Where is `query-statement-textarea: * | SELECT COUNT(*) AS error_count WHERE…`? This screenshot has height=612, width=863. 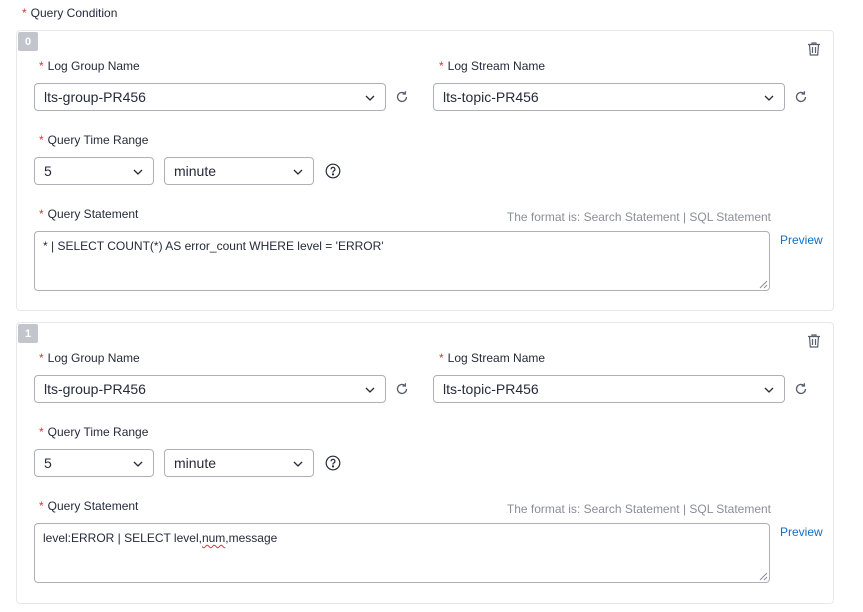 query-statement-textarea: * | SELECT COUNT(*) AS error_count WHERE… is located at coordinates (402, 261).